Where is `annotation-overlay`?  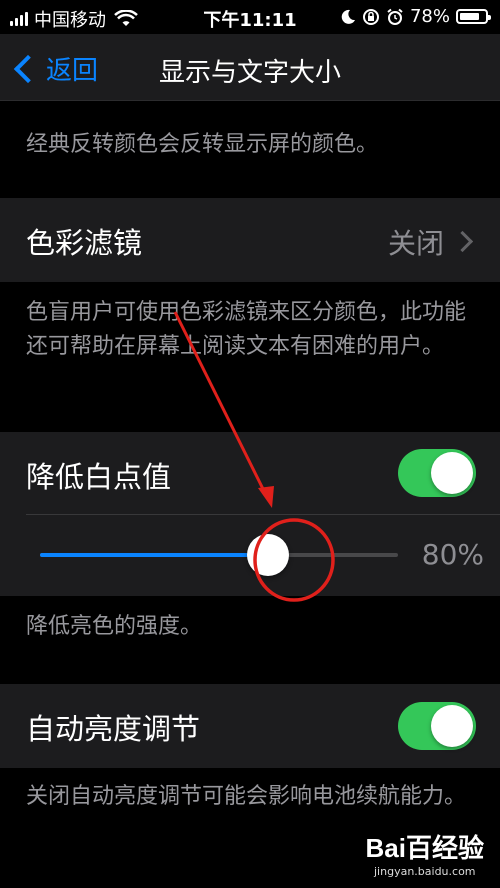 annotation-overlay is located at coordinates (254, 456).